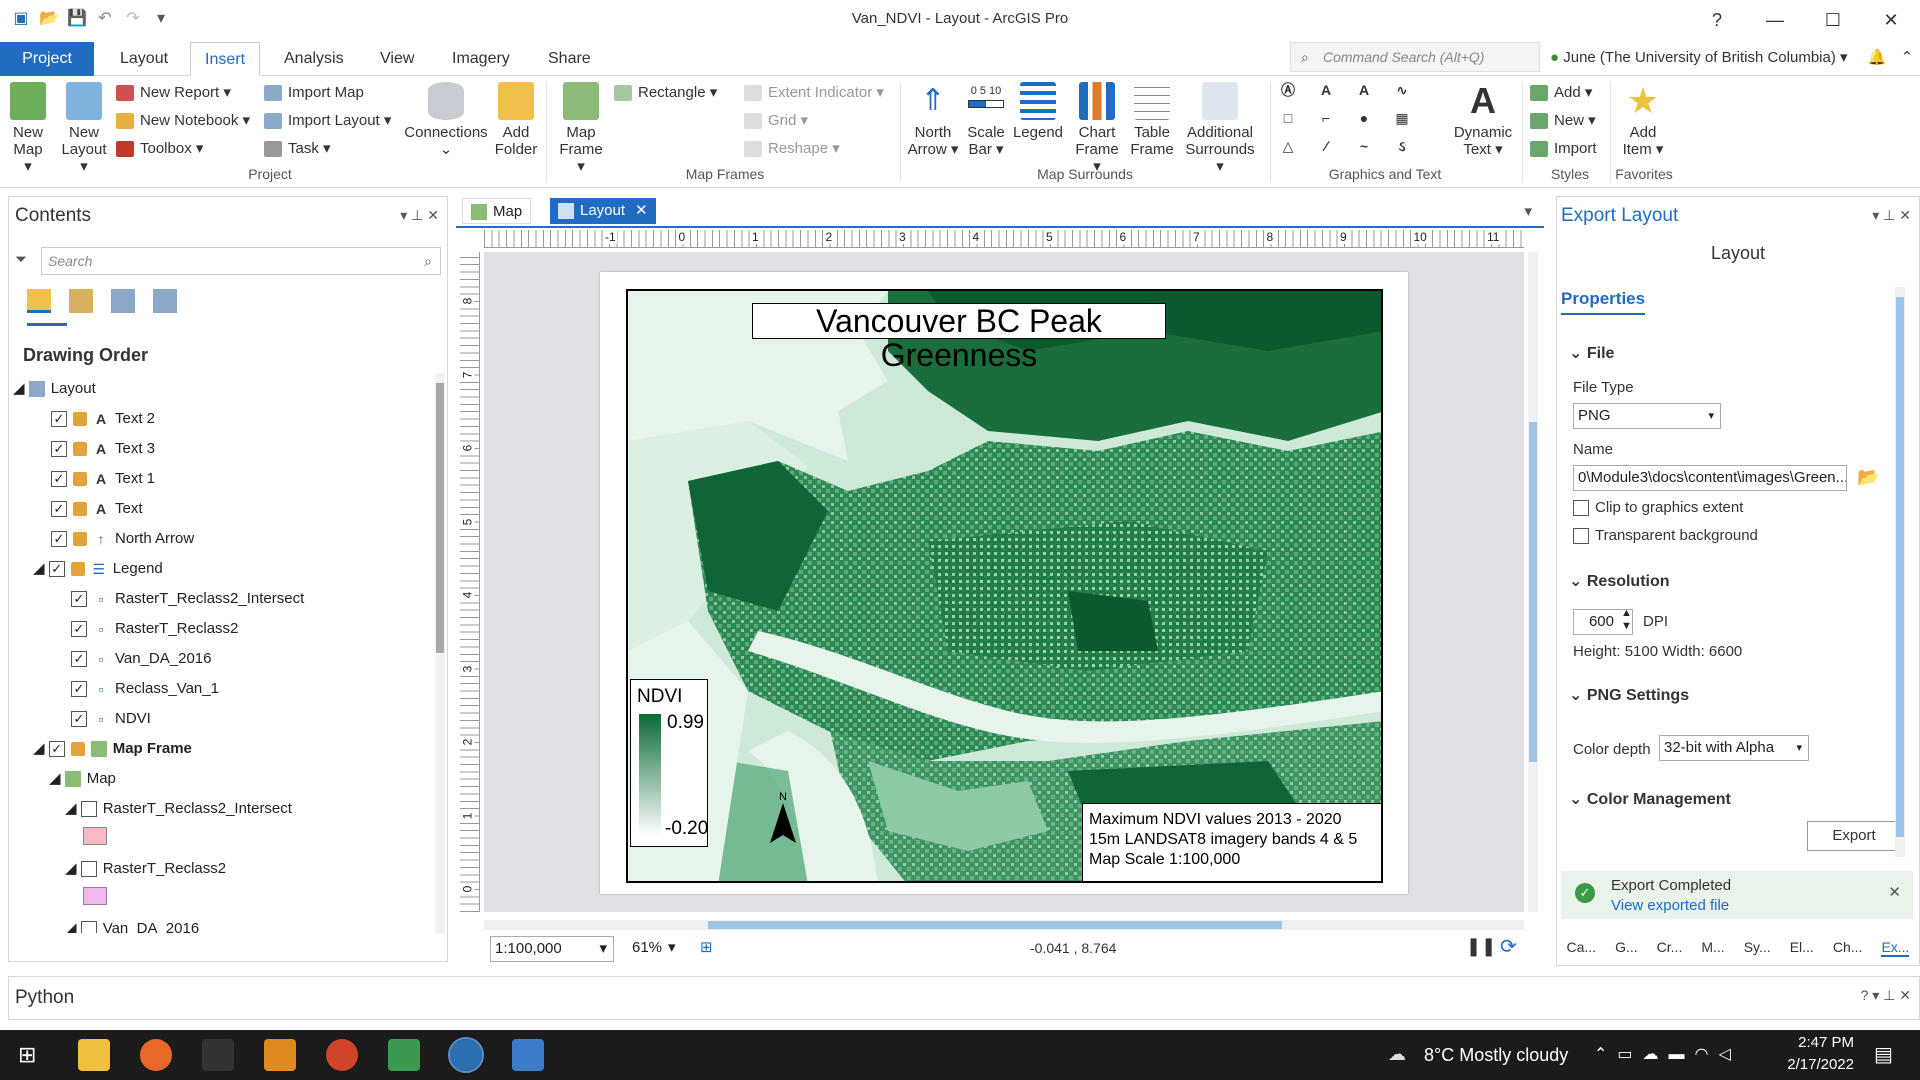  What do you see at coordinates (1402, 118) in the screenshot?
I see `picture-icon: ▦` at bounding box center [1402, 118].